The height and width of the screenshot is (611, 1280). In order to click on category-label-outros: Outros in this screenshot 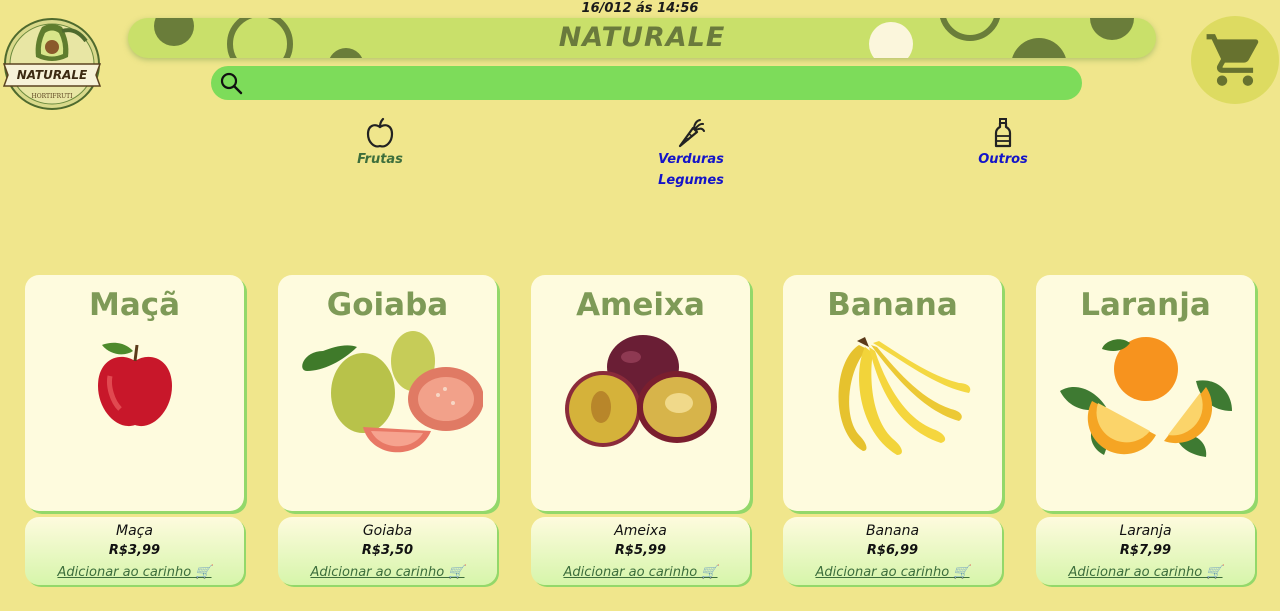, I will do `click(1003, 159)`.